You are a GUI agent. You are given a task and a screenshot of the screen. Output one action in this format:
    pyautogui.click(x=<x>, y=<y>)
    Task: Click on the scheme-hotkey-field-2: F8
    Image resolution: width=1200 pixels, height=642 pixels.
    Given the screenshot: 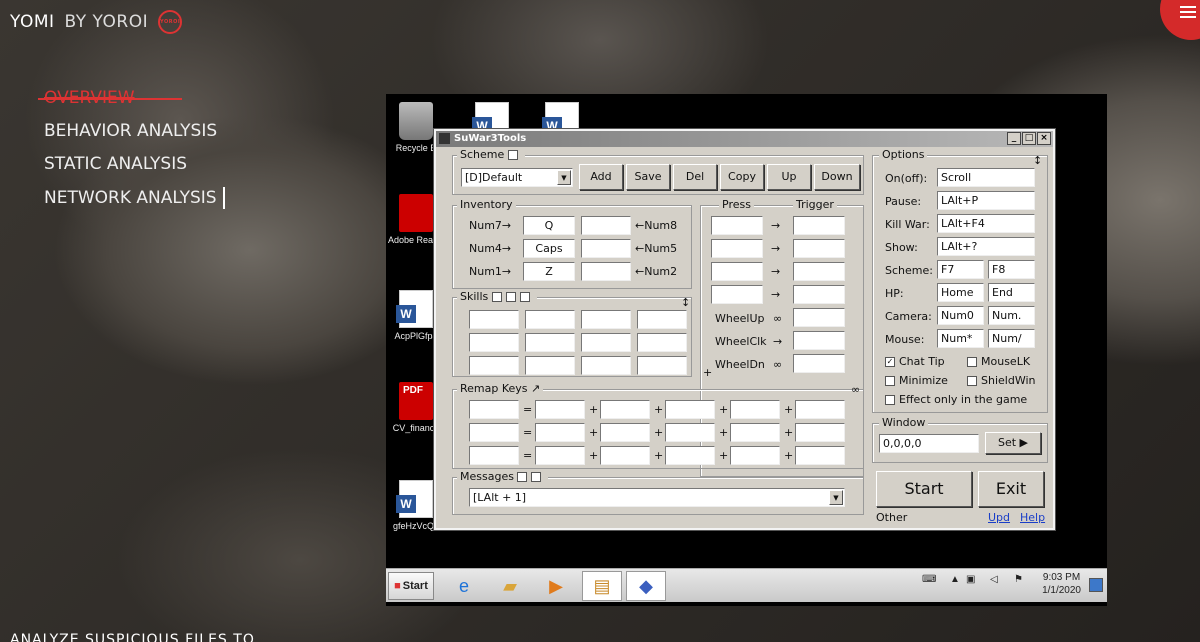 What is the action you would take?
    pyautogui.click(x=1011, y=269)
    